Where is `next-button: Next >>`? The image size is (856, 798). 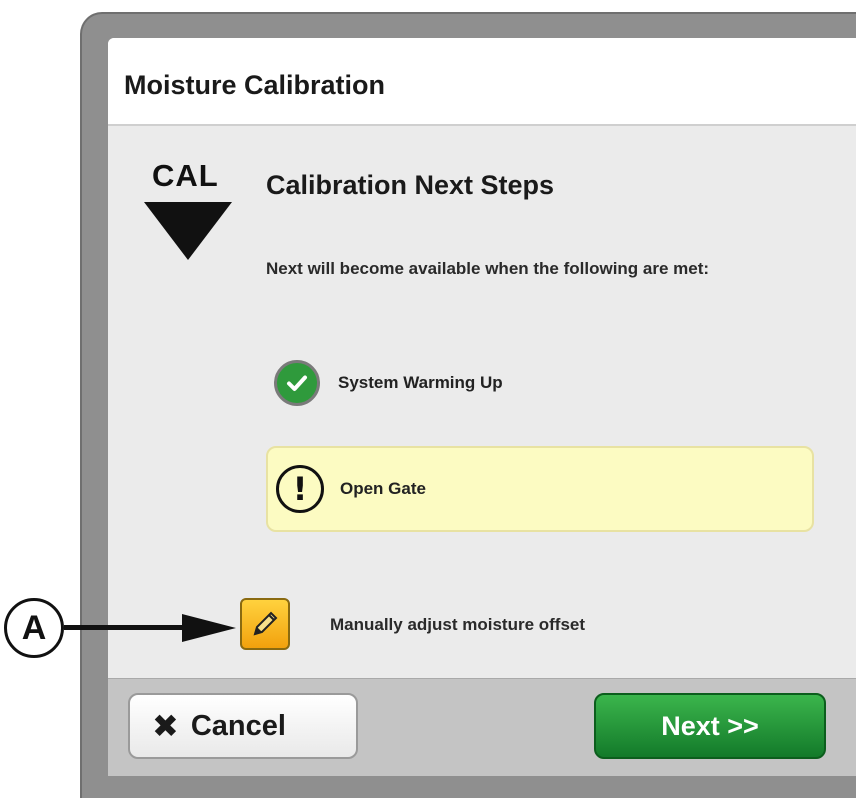
next-button: Next >> is located at coordinates (710, 726).